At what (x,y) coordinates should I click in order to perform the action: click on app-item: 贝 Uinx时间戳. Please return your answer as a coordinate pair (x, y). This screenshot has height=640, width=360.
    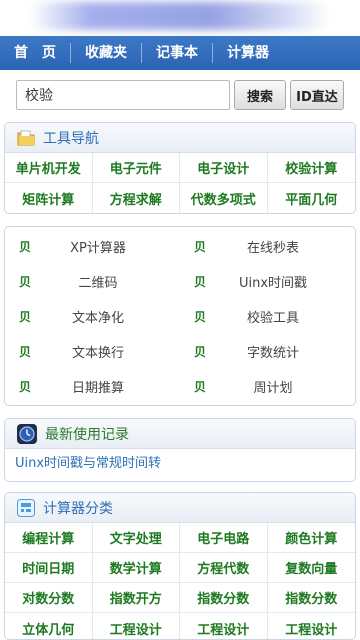
    Looking at the image, I should click on (267, 281).